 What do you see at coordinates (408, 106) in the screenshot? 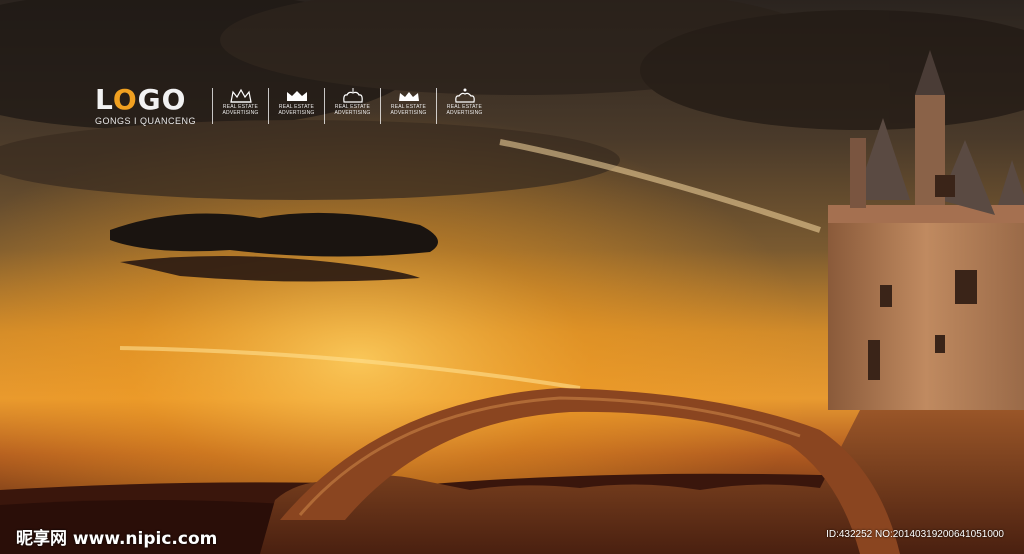
I see `crown-badge-4: REAL ESTATE ADVERTISING` at bounding box center [408, 106].